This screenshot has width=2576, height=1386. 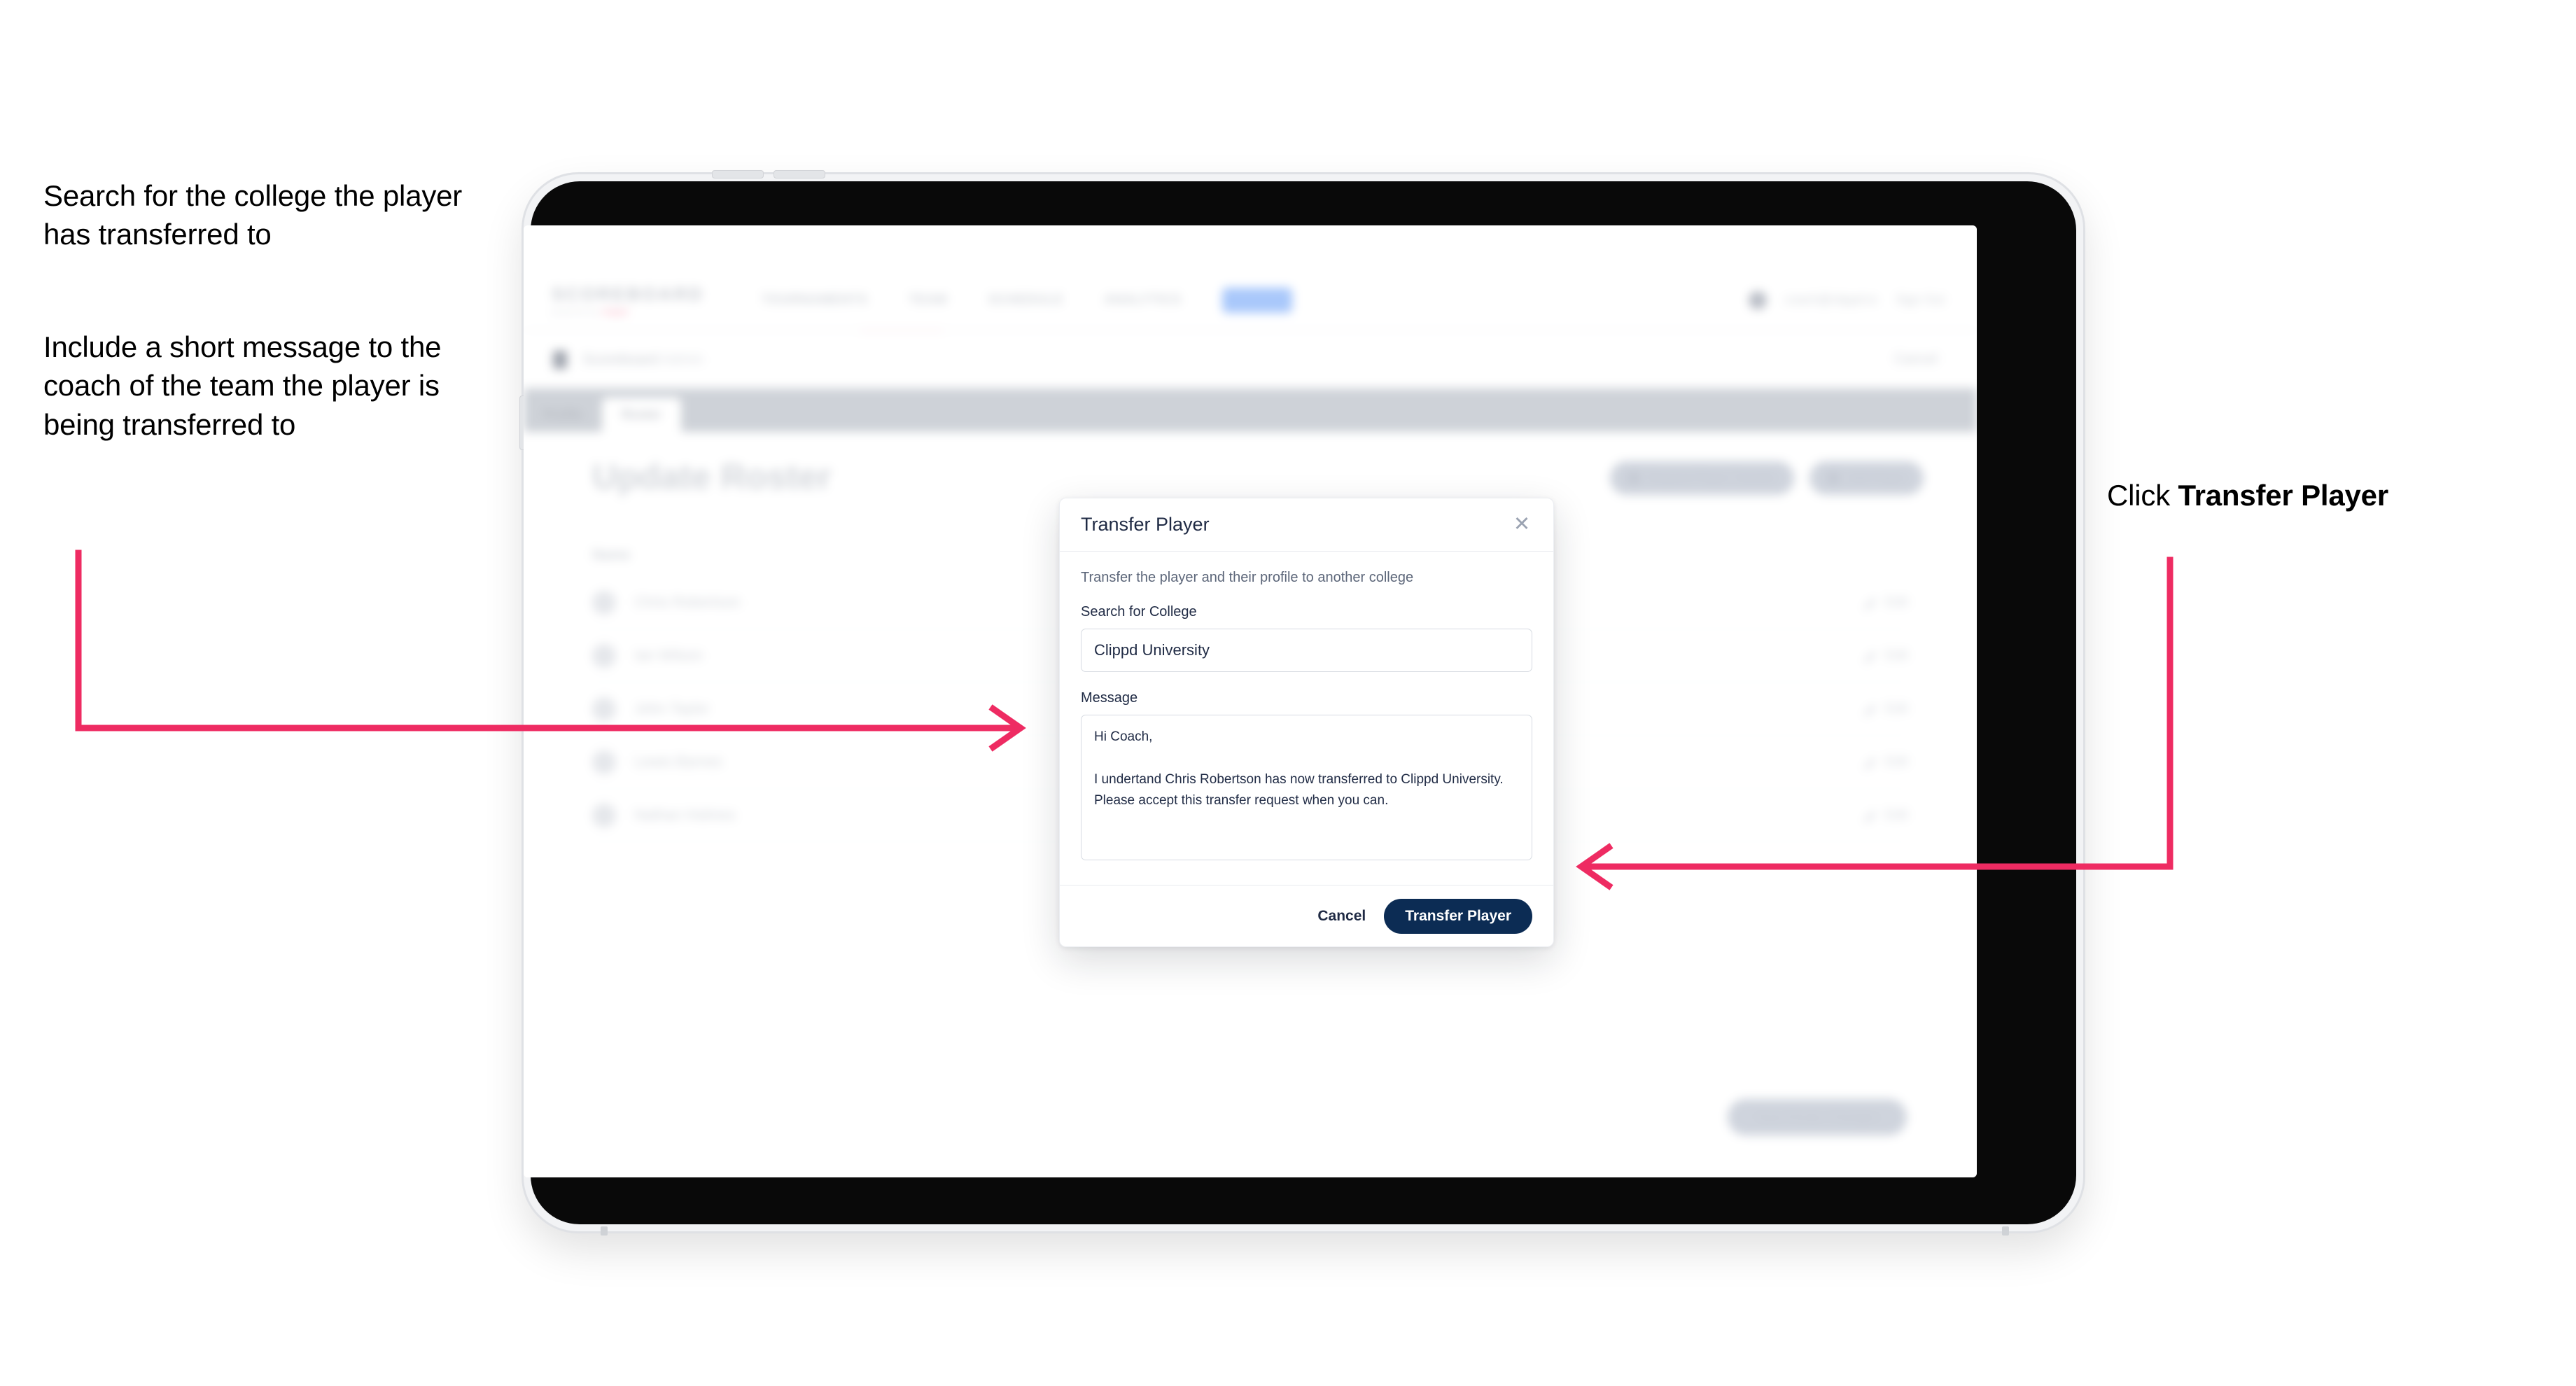 I want to click on field-spacer, so click(x=1306, y=681).